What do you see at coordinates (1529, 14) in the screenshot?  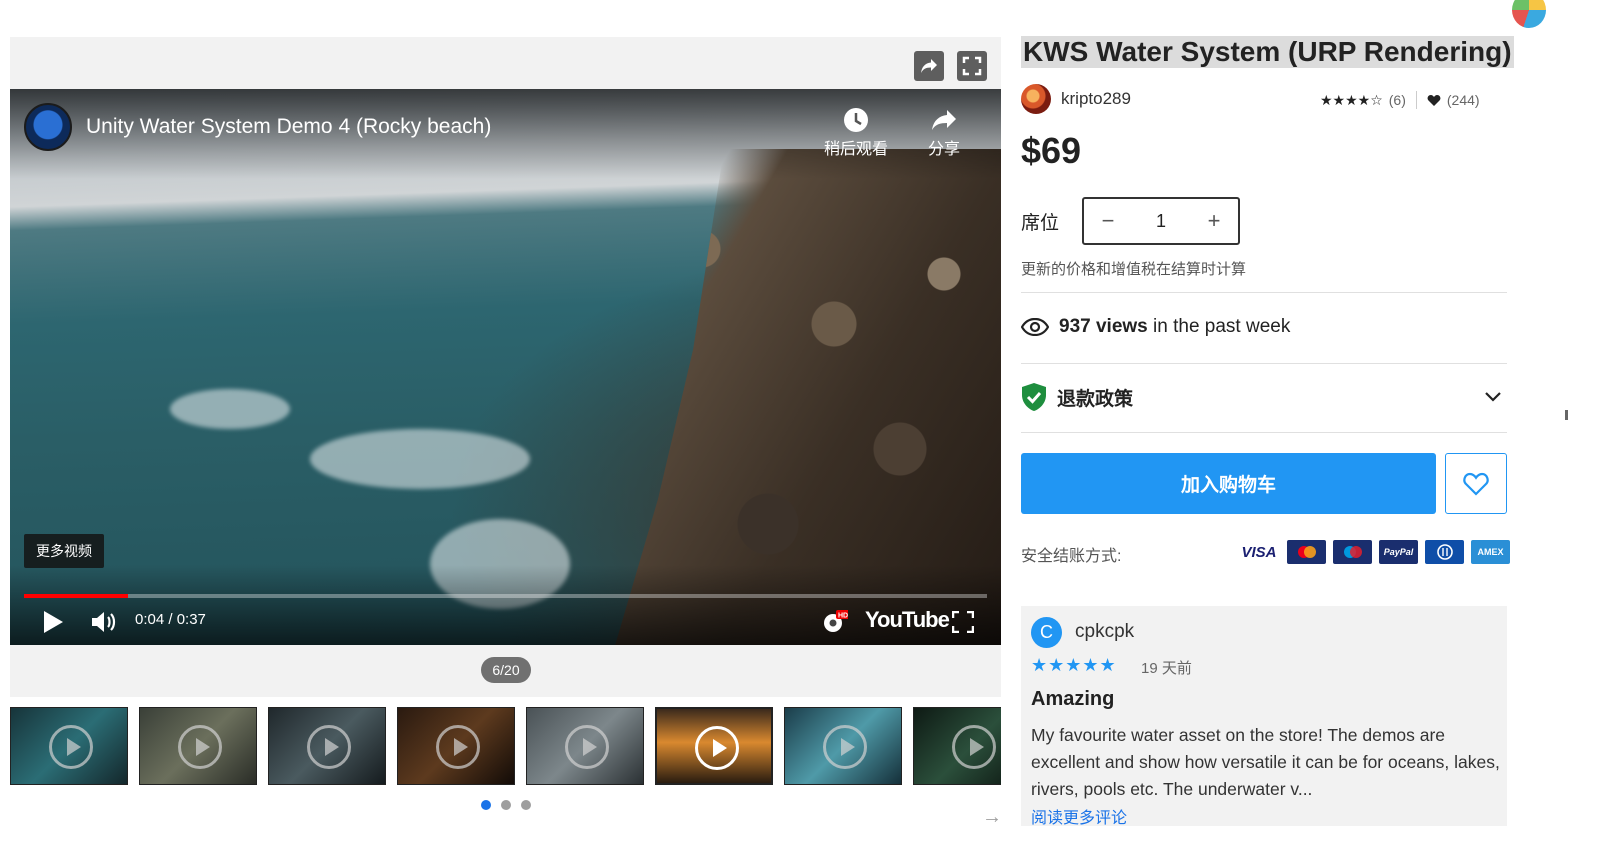 I see `profile-avatar` at bounding box center [1529, 14].